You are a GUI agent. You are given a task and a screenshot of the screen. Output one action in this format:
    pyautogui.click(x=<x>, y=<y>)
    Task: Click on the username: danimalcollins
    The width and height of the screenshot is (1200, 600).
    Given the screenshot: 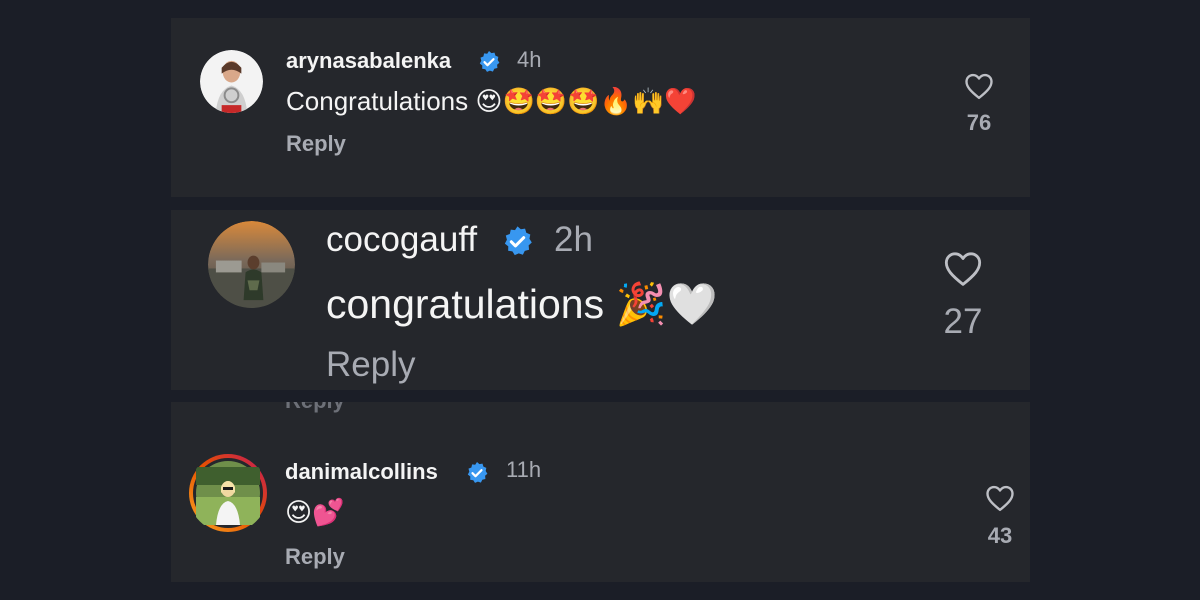 What is the action you would take?
    pyautogui.click(x=361, y=472)
    